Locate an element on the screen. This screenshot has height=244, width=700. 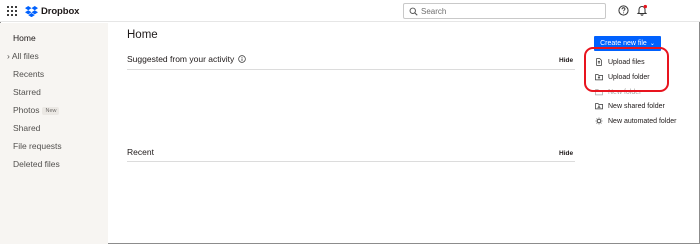
dropbox-logo: Dropbox is located at coordinates (52, 11).